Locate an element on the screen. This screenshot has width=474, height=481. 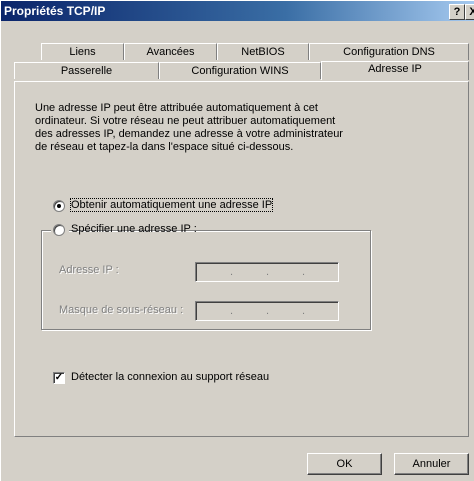
window-title: Propriétés TCP/IP is located at coordinates (55, 11).